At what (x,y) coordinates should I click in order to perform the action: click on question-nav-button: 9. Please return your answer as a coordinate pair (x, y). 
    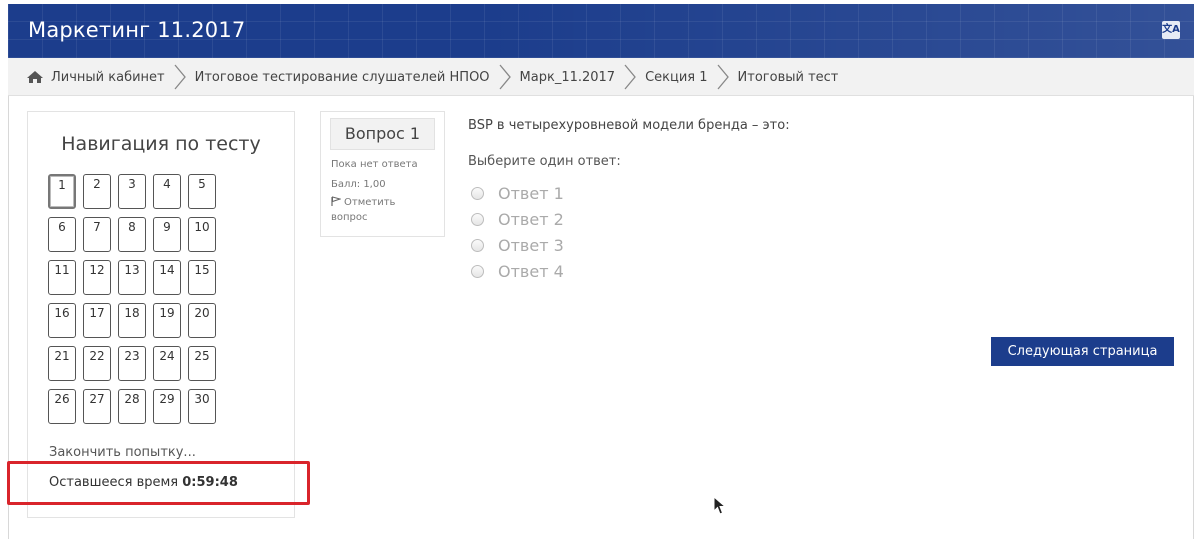
    Looking at the image, I should click on (167, 234).